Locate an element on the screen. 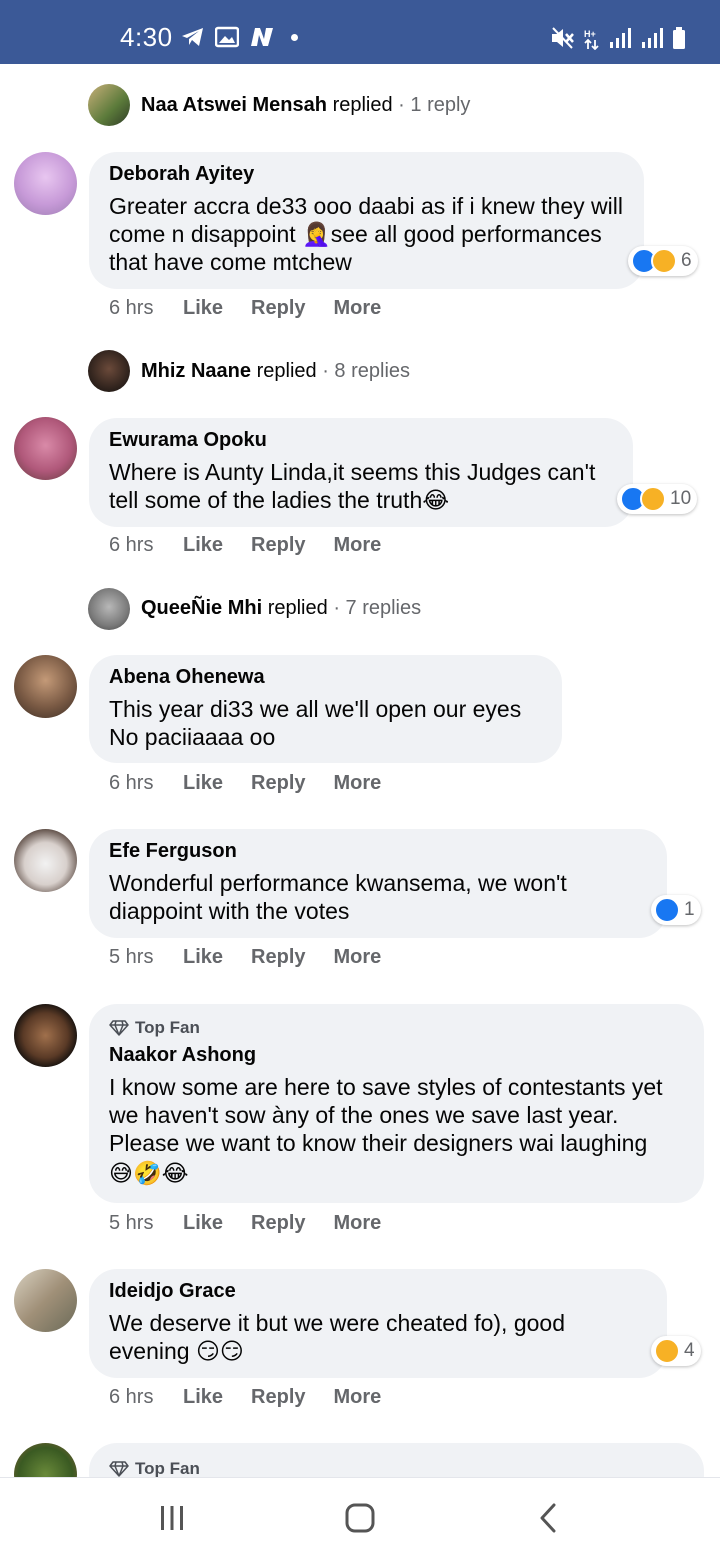  reaction-summary: 1 is located at coordinates (676, 910).